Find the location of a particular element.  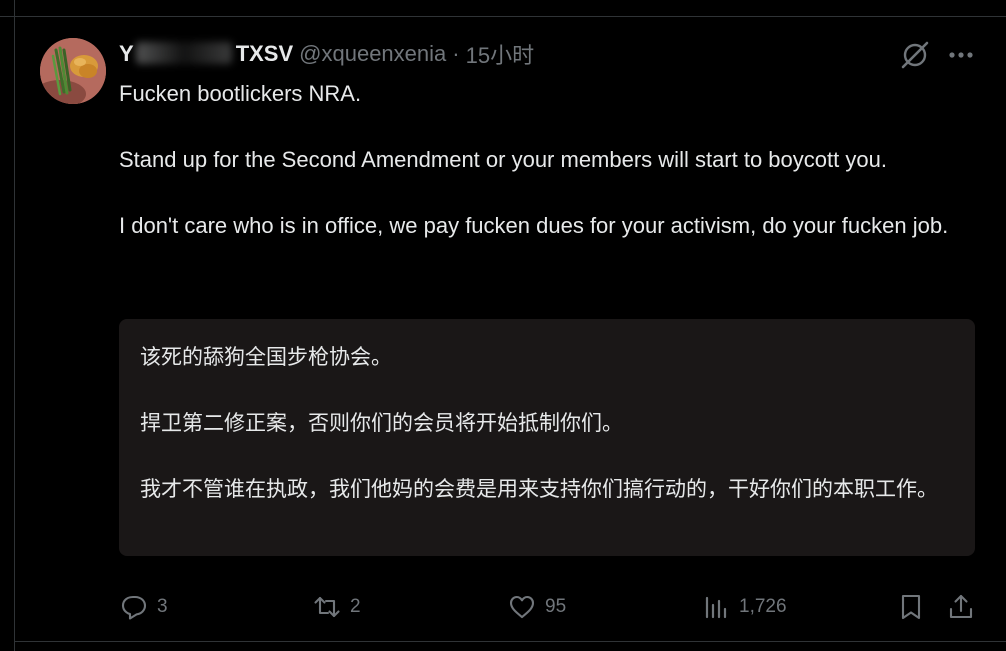

redacted-name-blur is located at coordinates (183, 53).